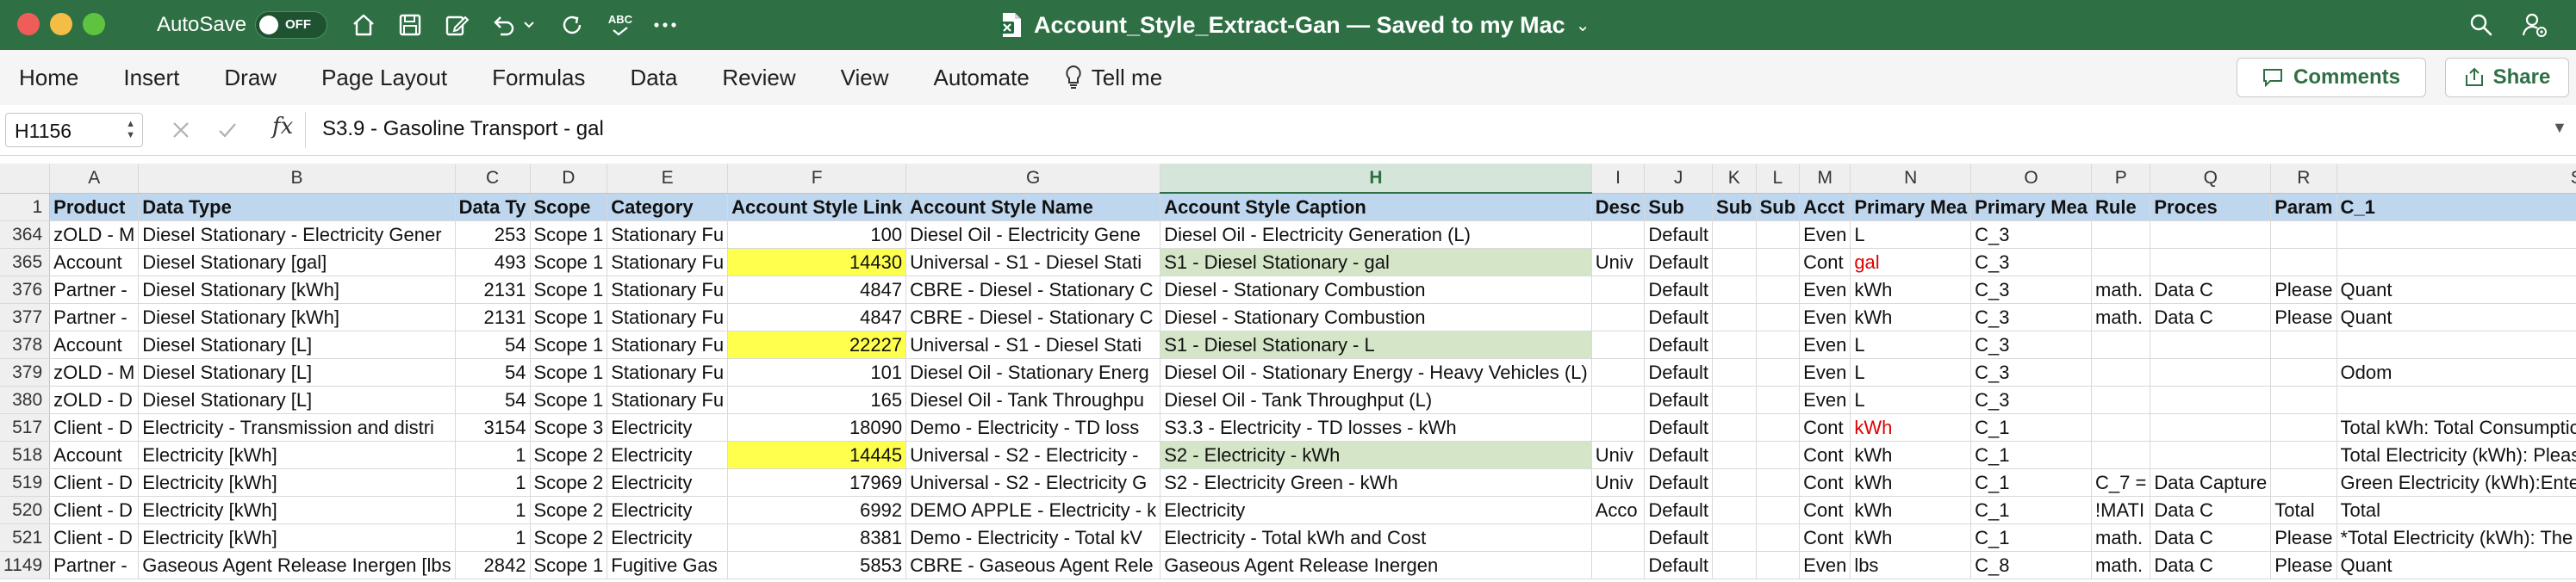  I want to click on cell-i-520: Acco, so click(1619, 510).